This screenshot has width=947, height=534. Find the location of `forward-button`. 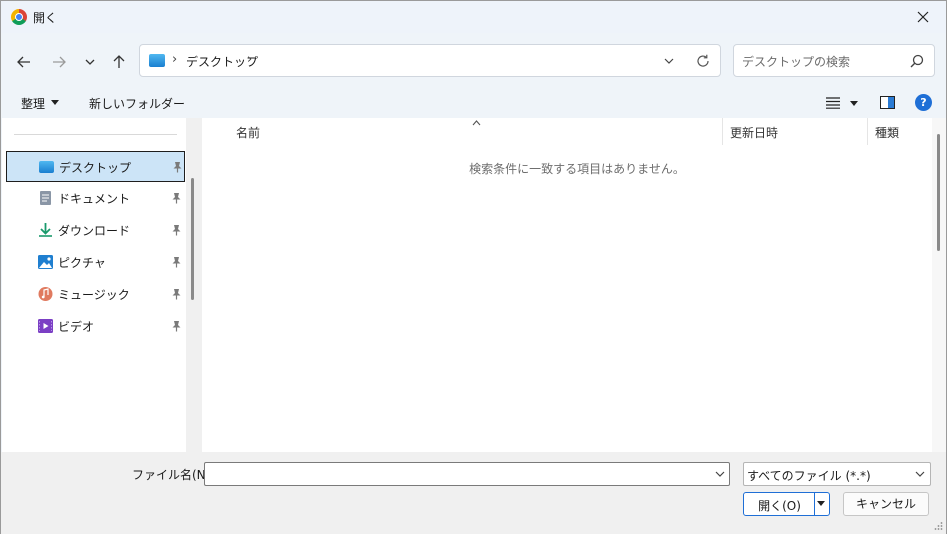

forward-button is located at coordinates (59, 62).